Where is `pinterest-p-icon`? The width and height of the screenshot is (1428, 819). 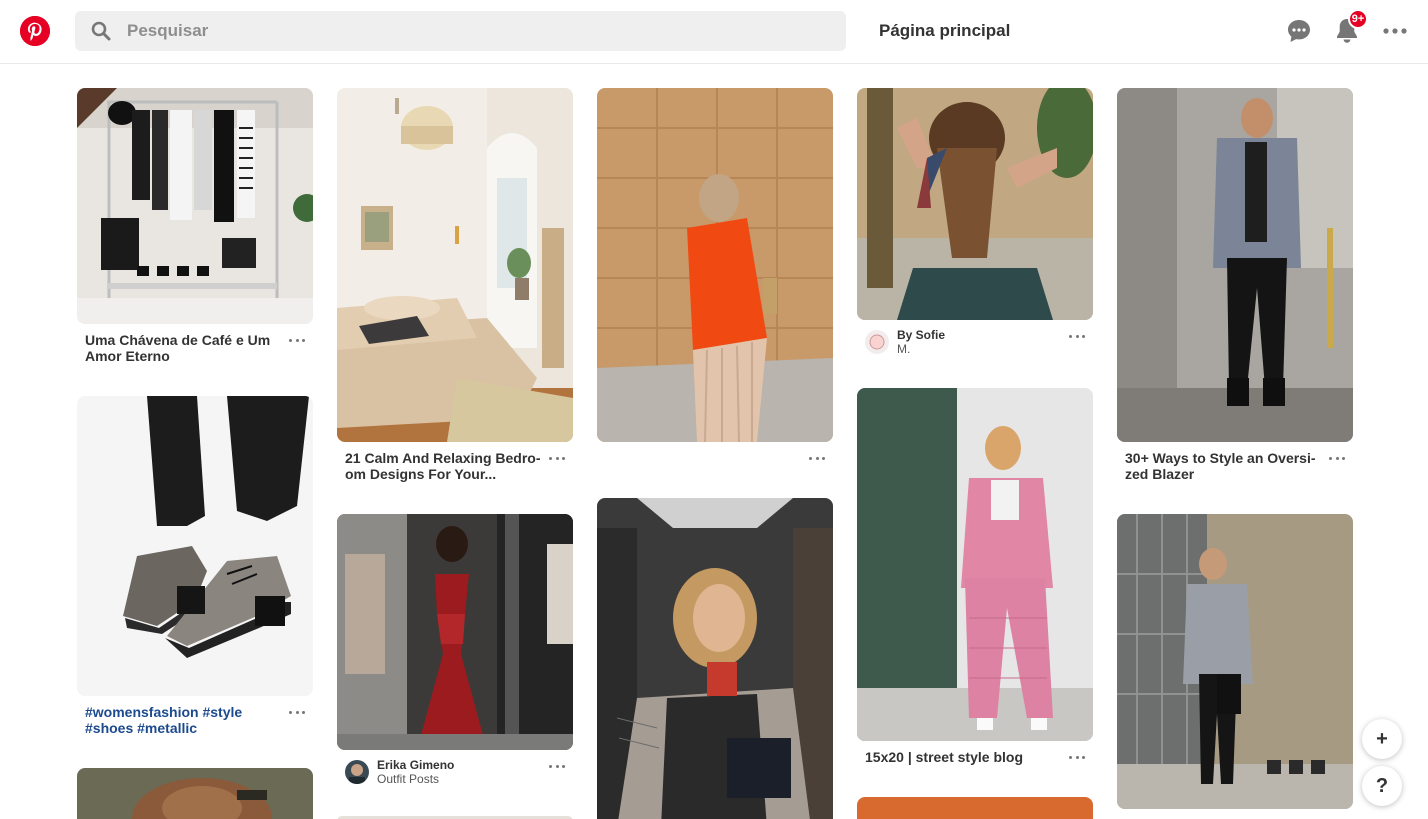
pinterest-p-icon is located at coordinates (35, 31).